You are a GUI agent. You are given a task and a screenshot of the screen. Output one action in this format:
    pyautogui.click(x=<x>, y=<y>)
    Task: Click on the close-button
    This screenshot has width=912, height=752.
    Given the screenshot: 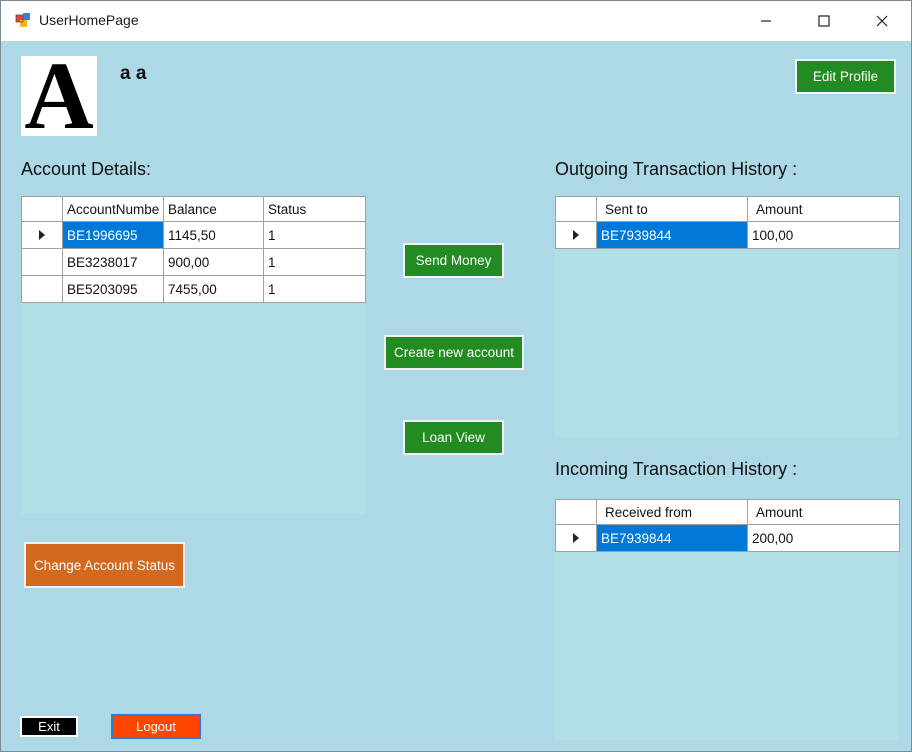 What is the action you would take?
    pyautogui.click(x=882, y=21)
    